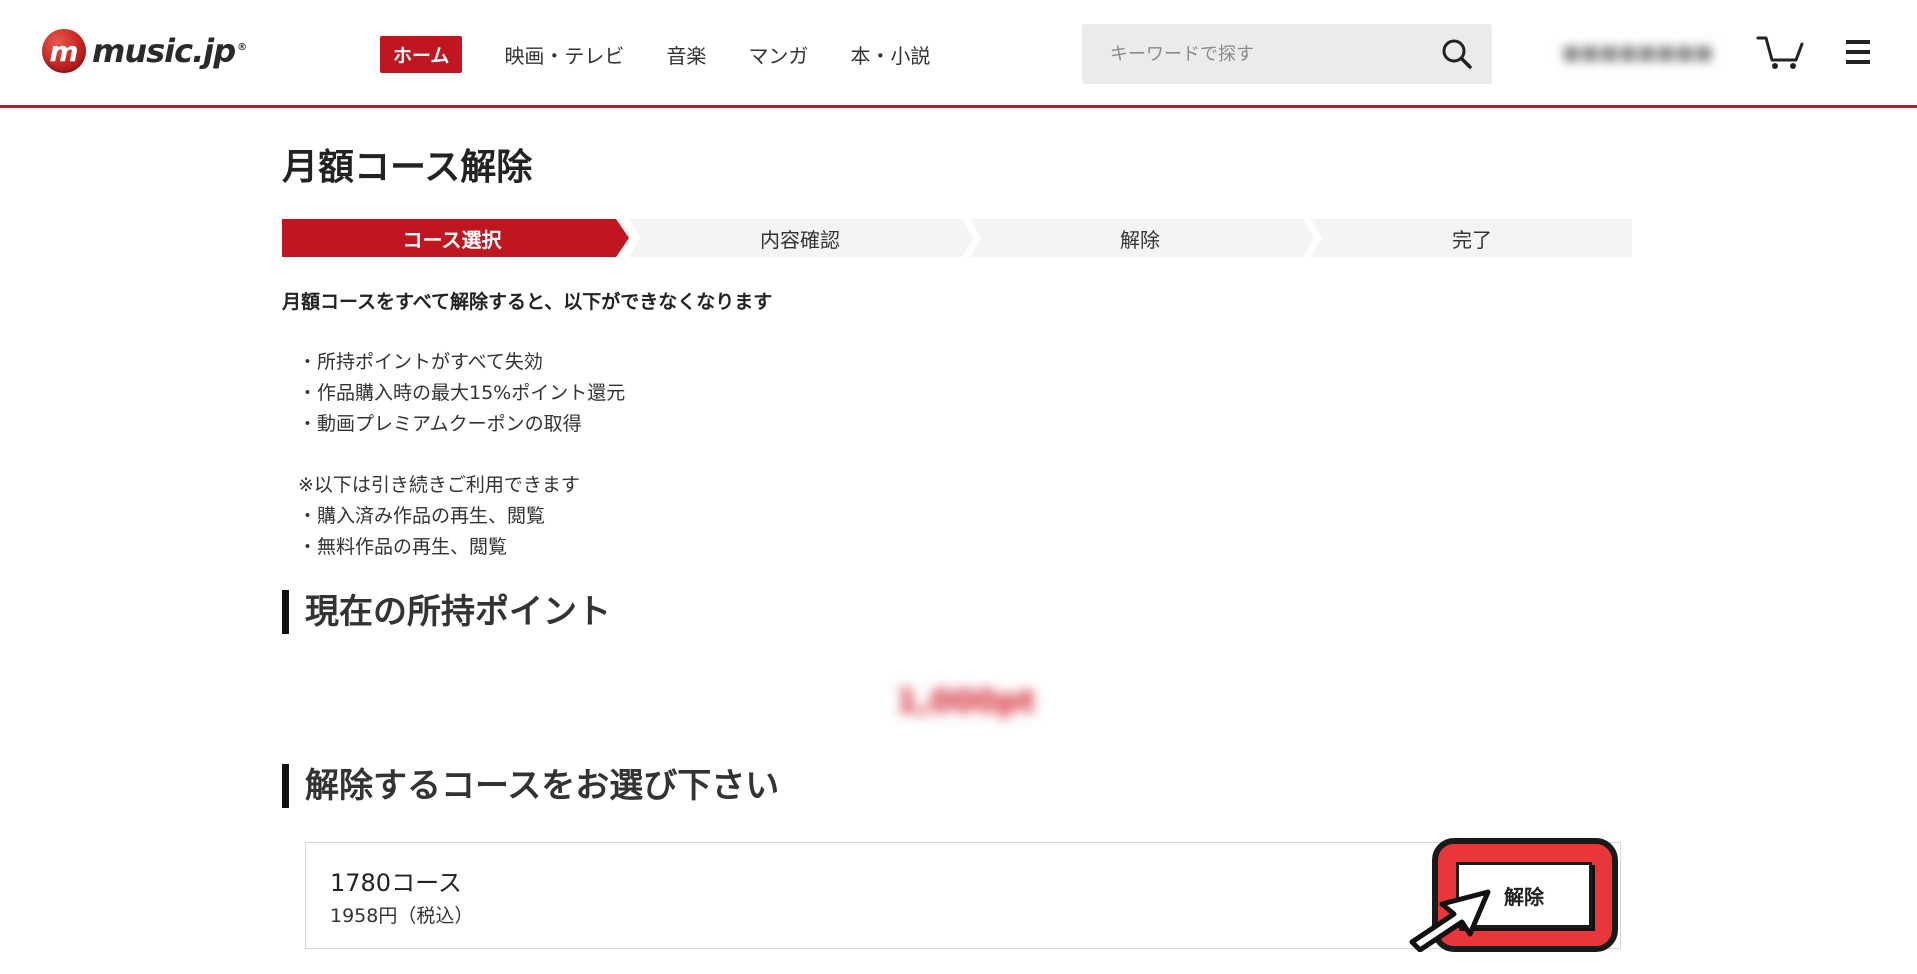 This screenshot has height=974, width=1917. What do you see at coordinates (966, 701) in the screenshot?
I see `points-value-blurred: 1,000pt` at bounding box center [966, 701].